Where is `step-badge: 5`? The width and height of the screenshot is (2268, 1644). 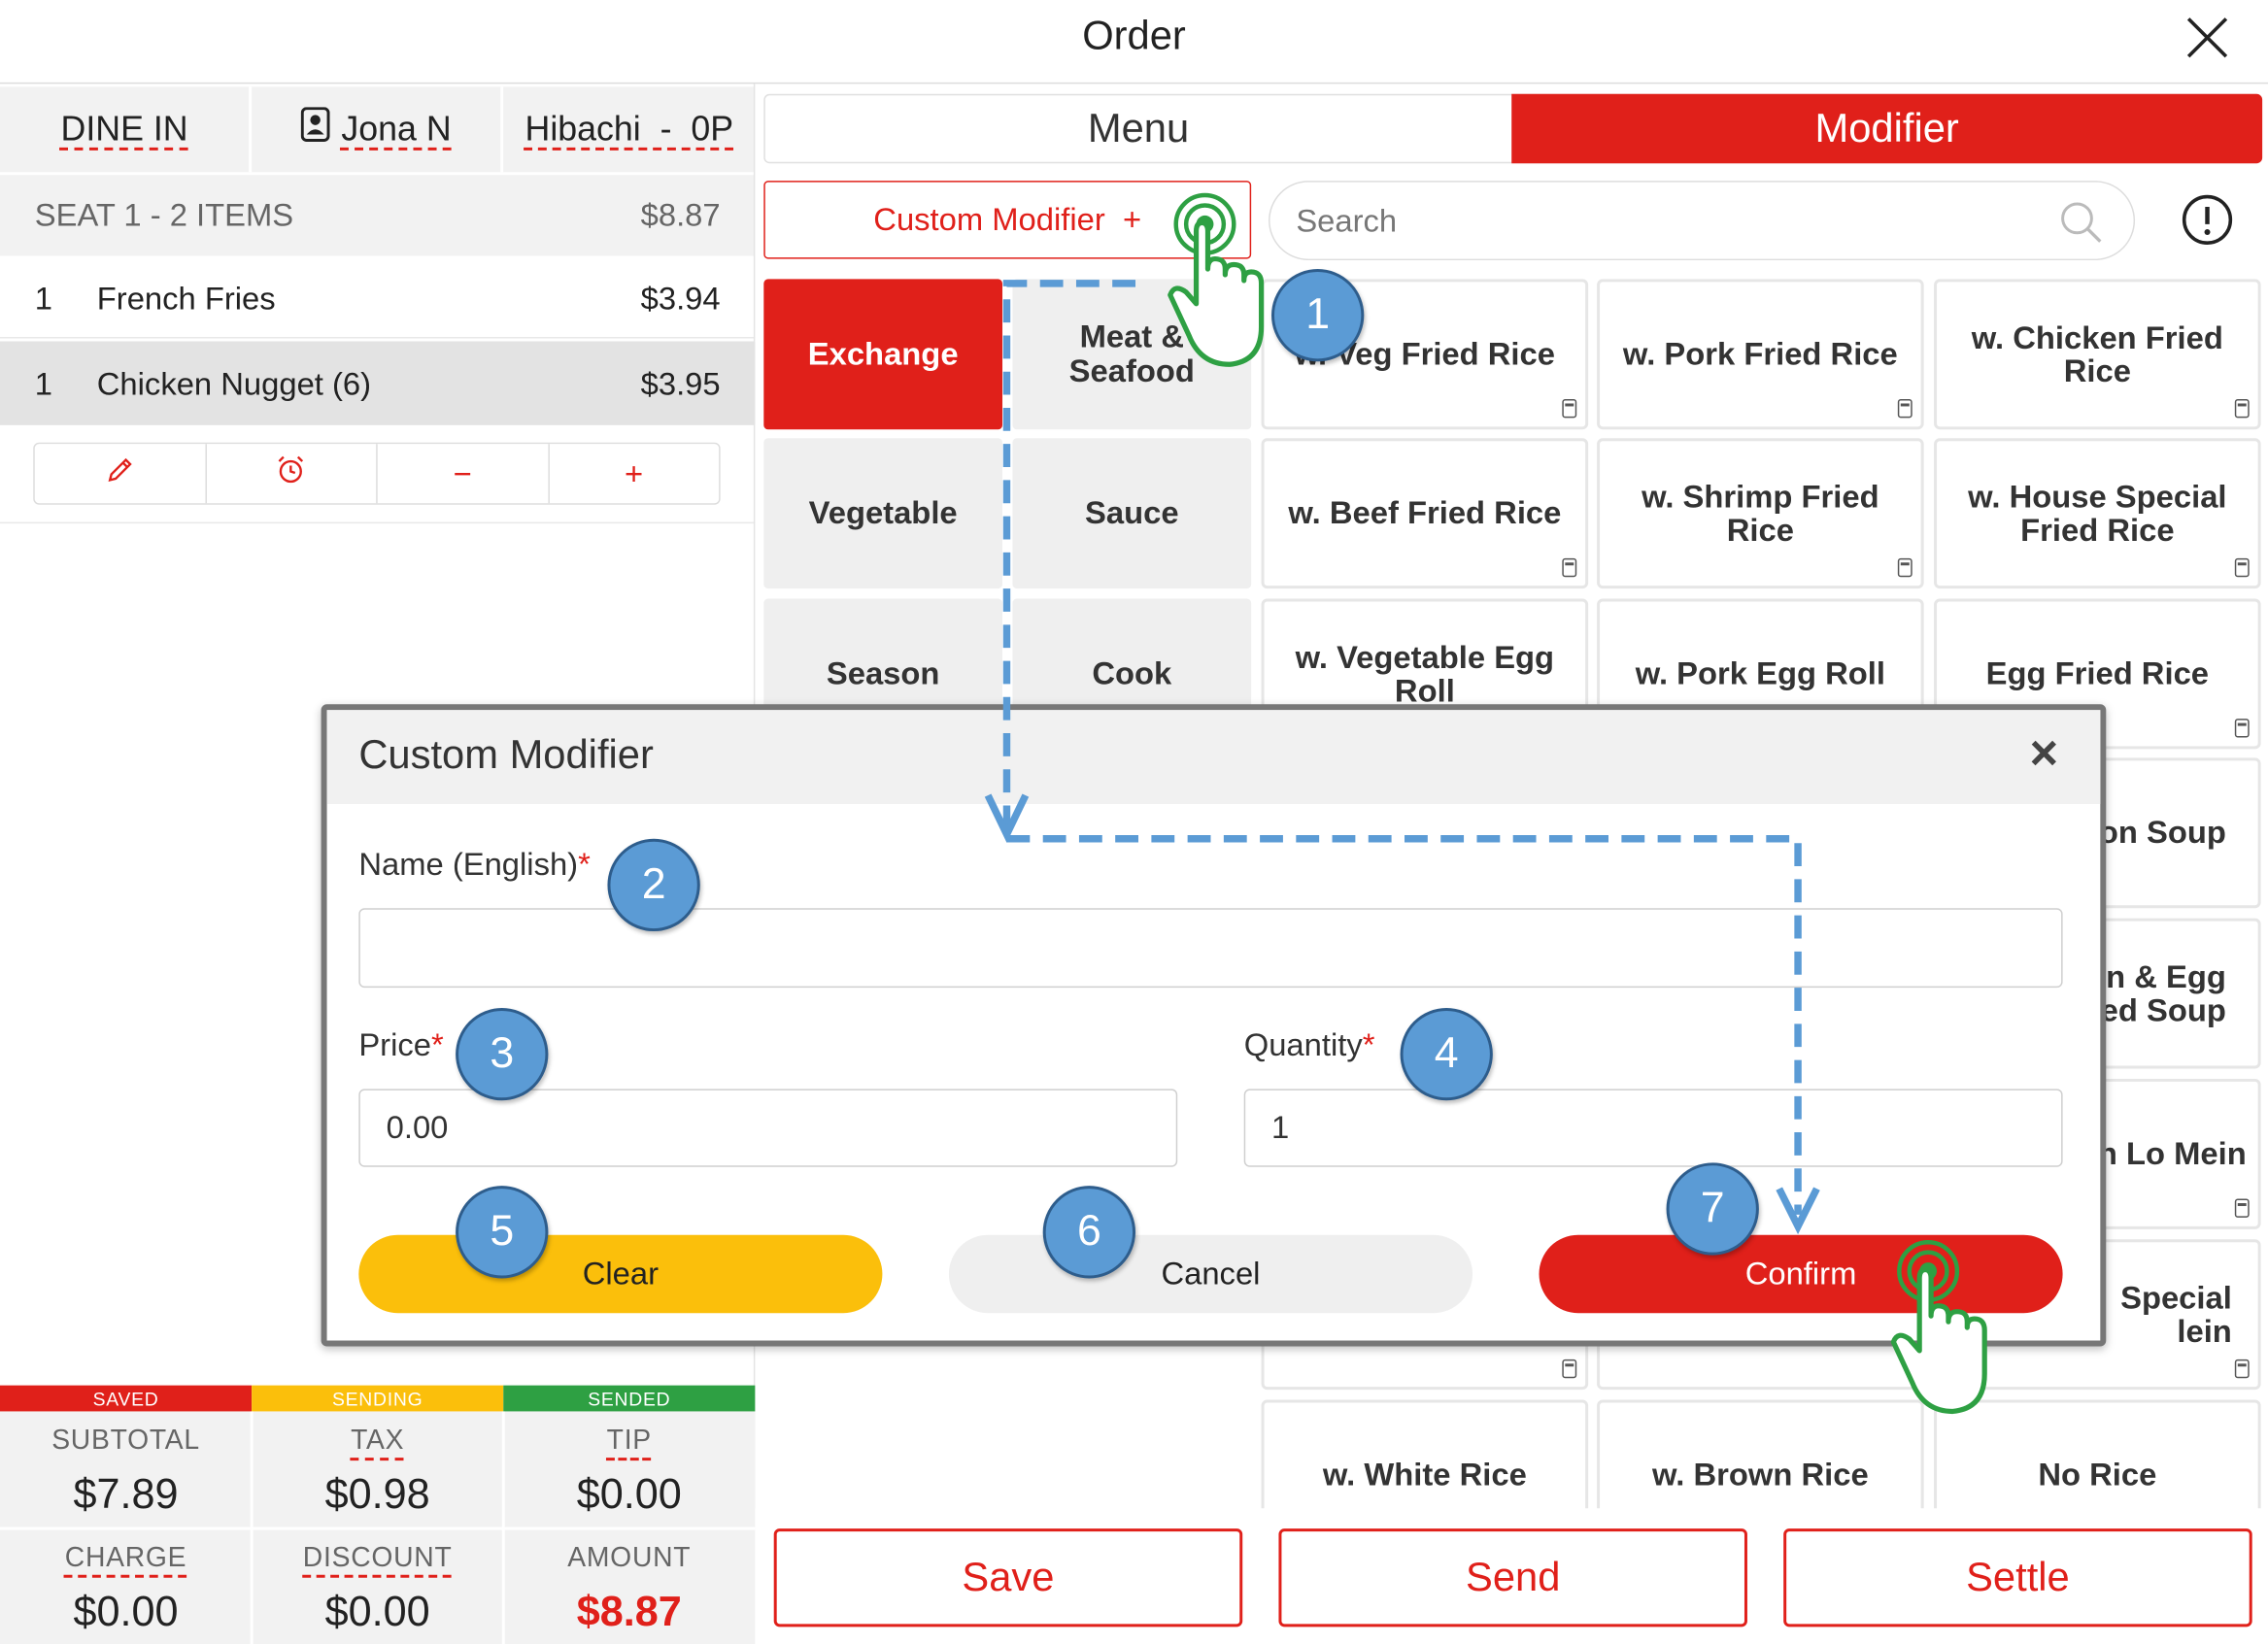 step-badge: 5 is located at coordinates (502, 1232).